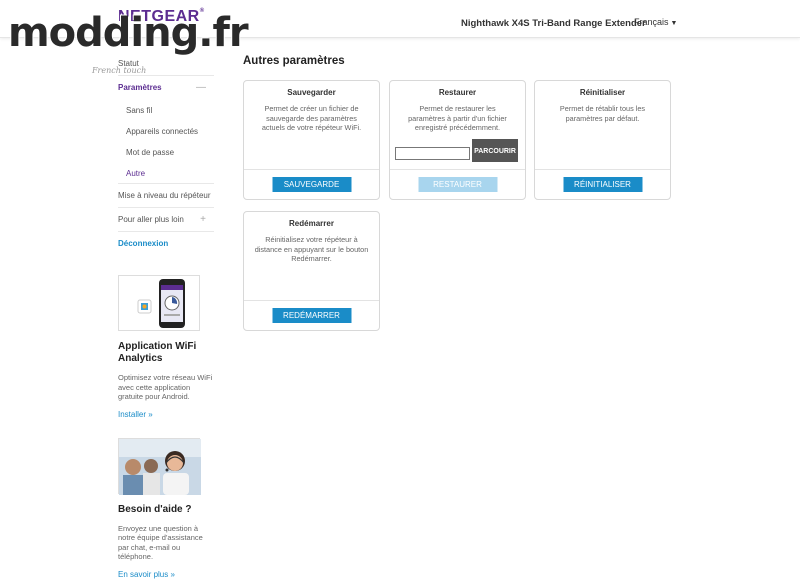 The width and height of the screenshot is (800, 580). Describe the element at coordinates (166, 414) in the screenshot. I see `install-link: Installer »` at that location.